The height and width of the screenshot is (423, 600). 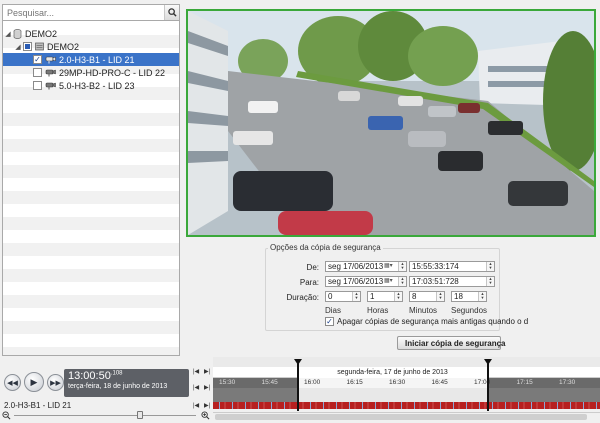 What do you see at coordinates (116, 373) in the screenshot?
I see `playback-ms: .108` at bounding box center [116, 373].